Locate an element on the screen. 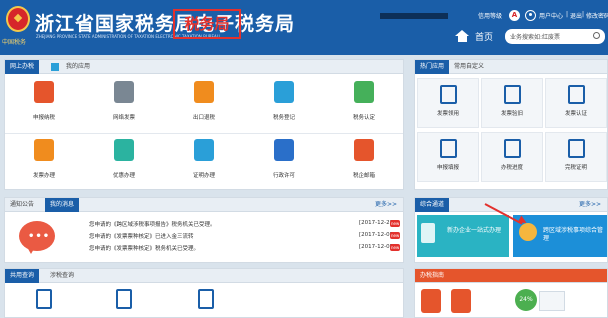 This screenshot has width=608, height=318. home-icon is located at coordinates (462, 36).